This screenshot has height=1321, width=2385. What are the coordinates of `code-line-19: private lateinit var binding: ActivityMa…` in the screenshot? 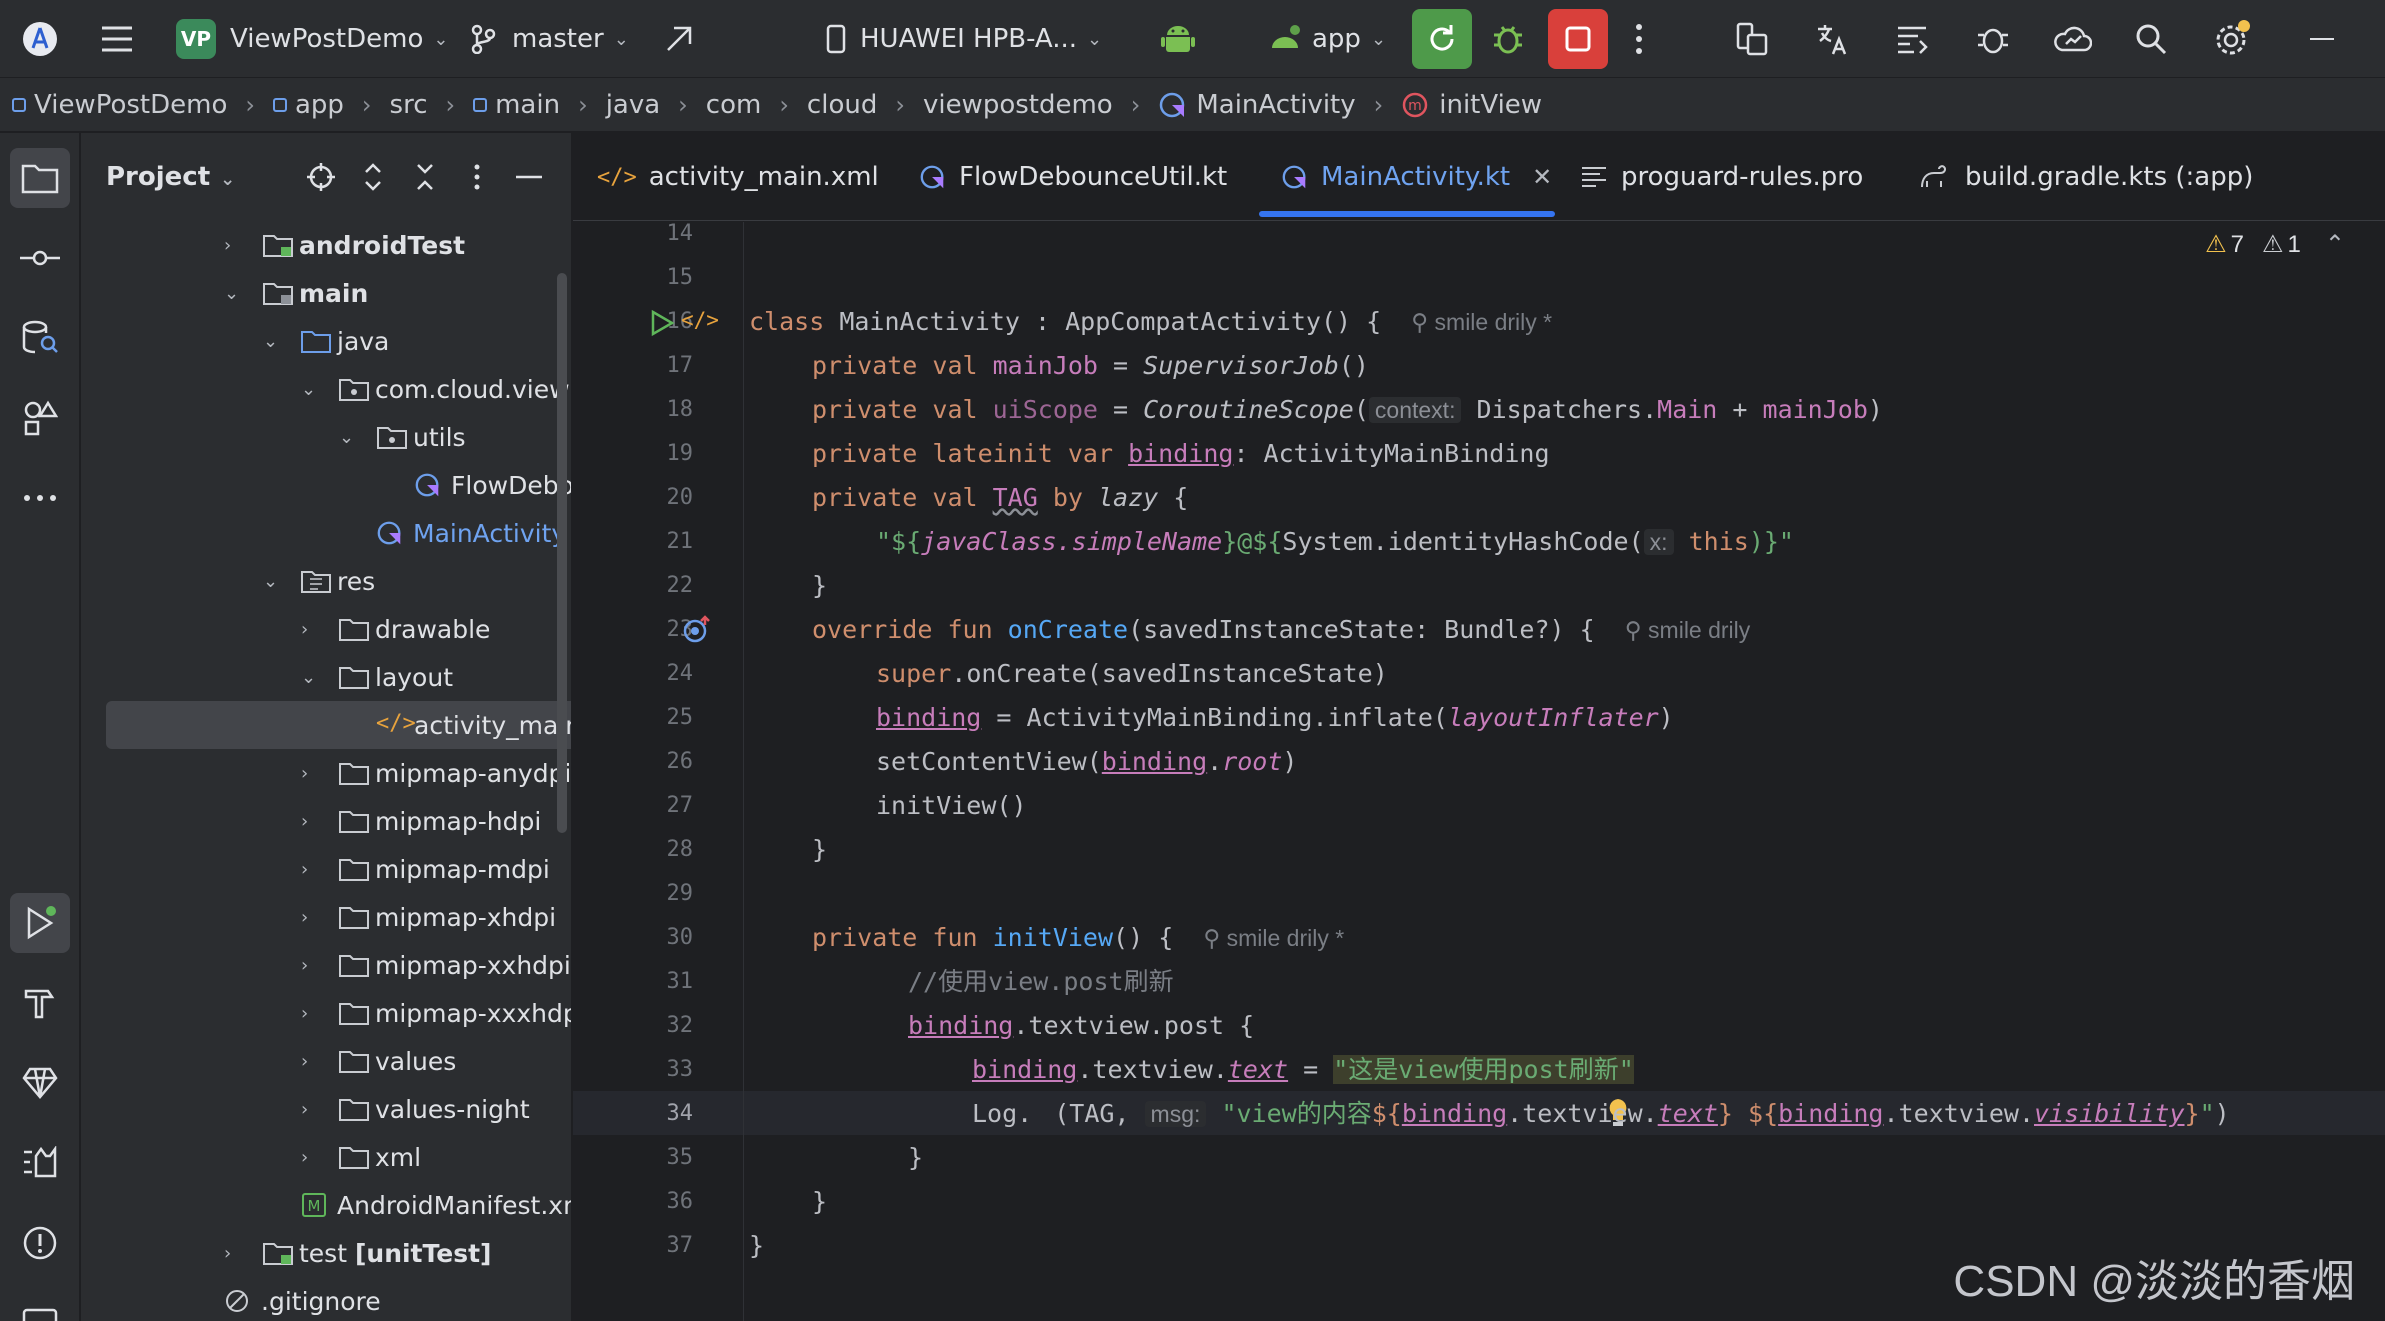 It's located at (1181, 453).